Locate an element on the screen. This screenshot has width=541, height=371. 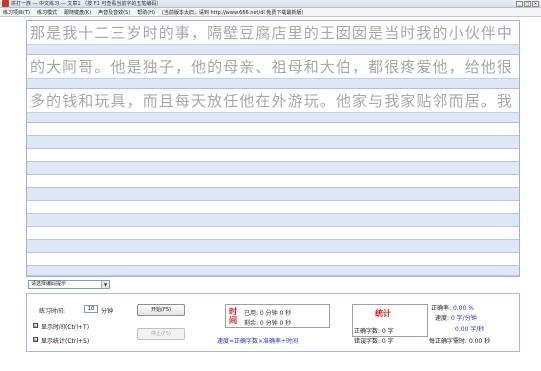
show-stats-label: 显示统计(Ctrl+S) is located at coordinates (65, 341).